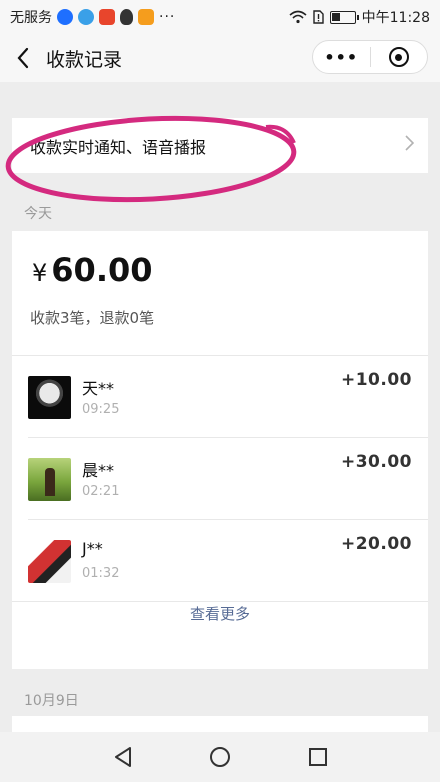  Describe the element at coordinates (49, 479) in the screenshot. I see `person-outdoor-avatar` at that location.